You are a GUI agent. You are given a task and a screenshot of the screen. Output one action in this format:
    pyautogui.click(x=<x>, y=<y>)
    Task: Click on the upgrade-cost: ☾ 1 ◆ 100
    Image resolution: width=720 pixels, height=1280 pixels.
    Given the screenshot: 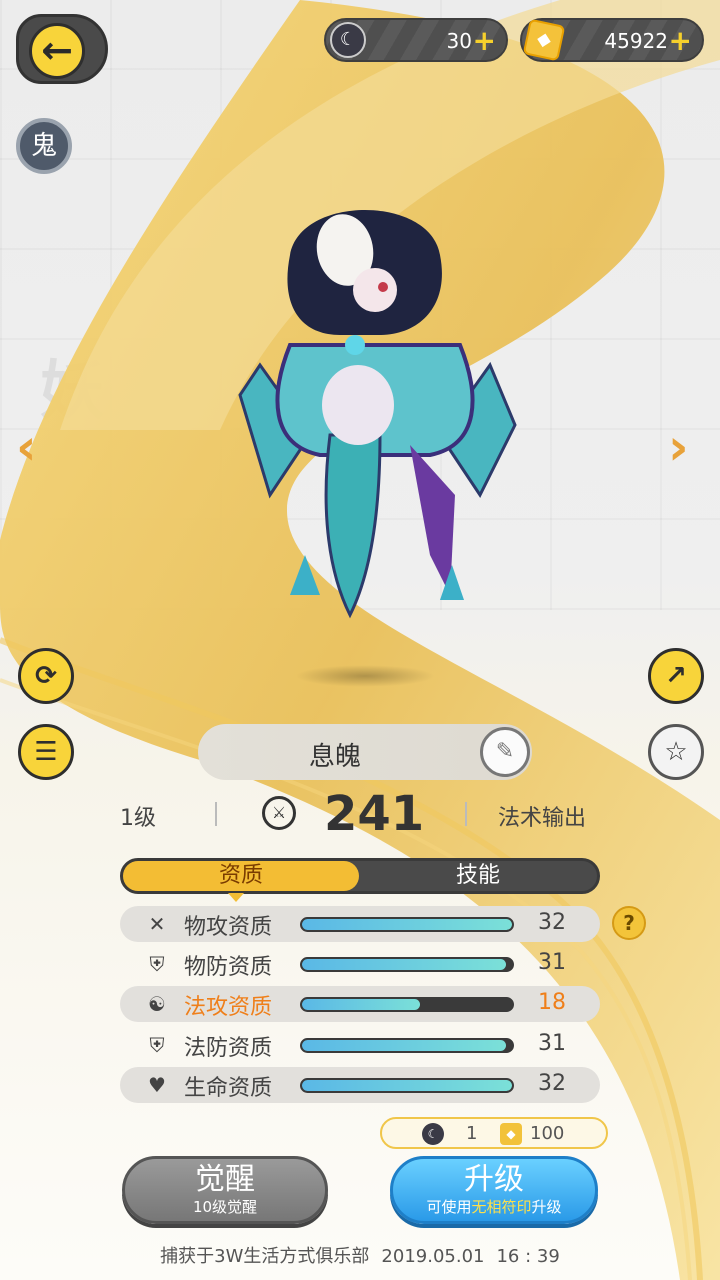 What is the action you would take?
    pyautogui.click(x=494, y=1133)
    